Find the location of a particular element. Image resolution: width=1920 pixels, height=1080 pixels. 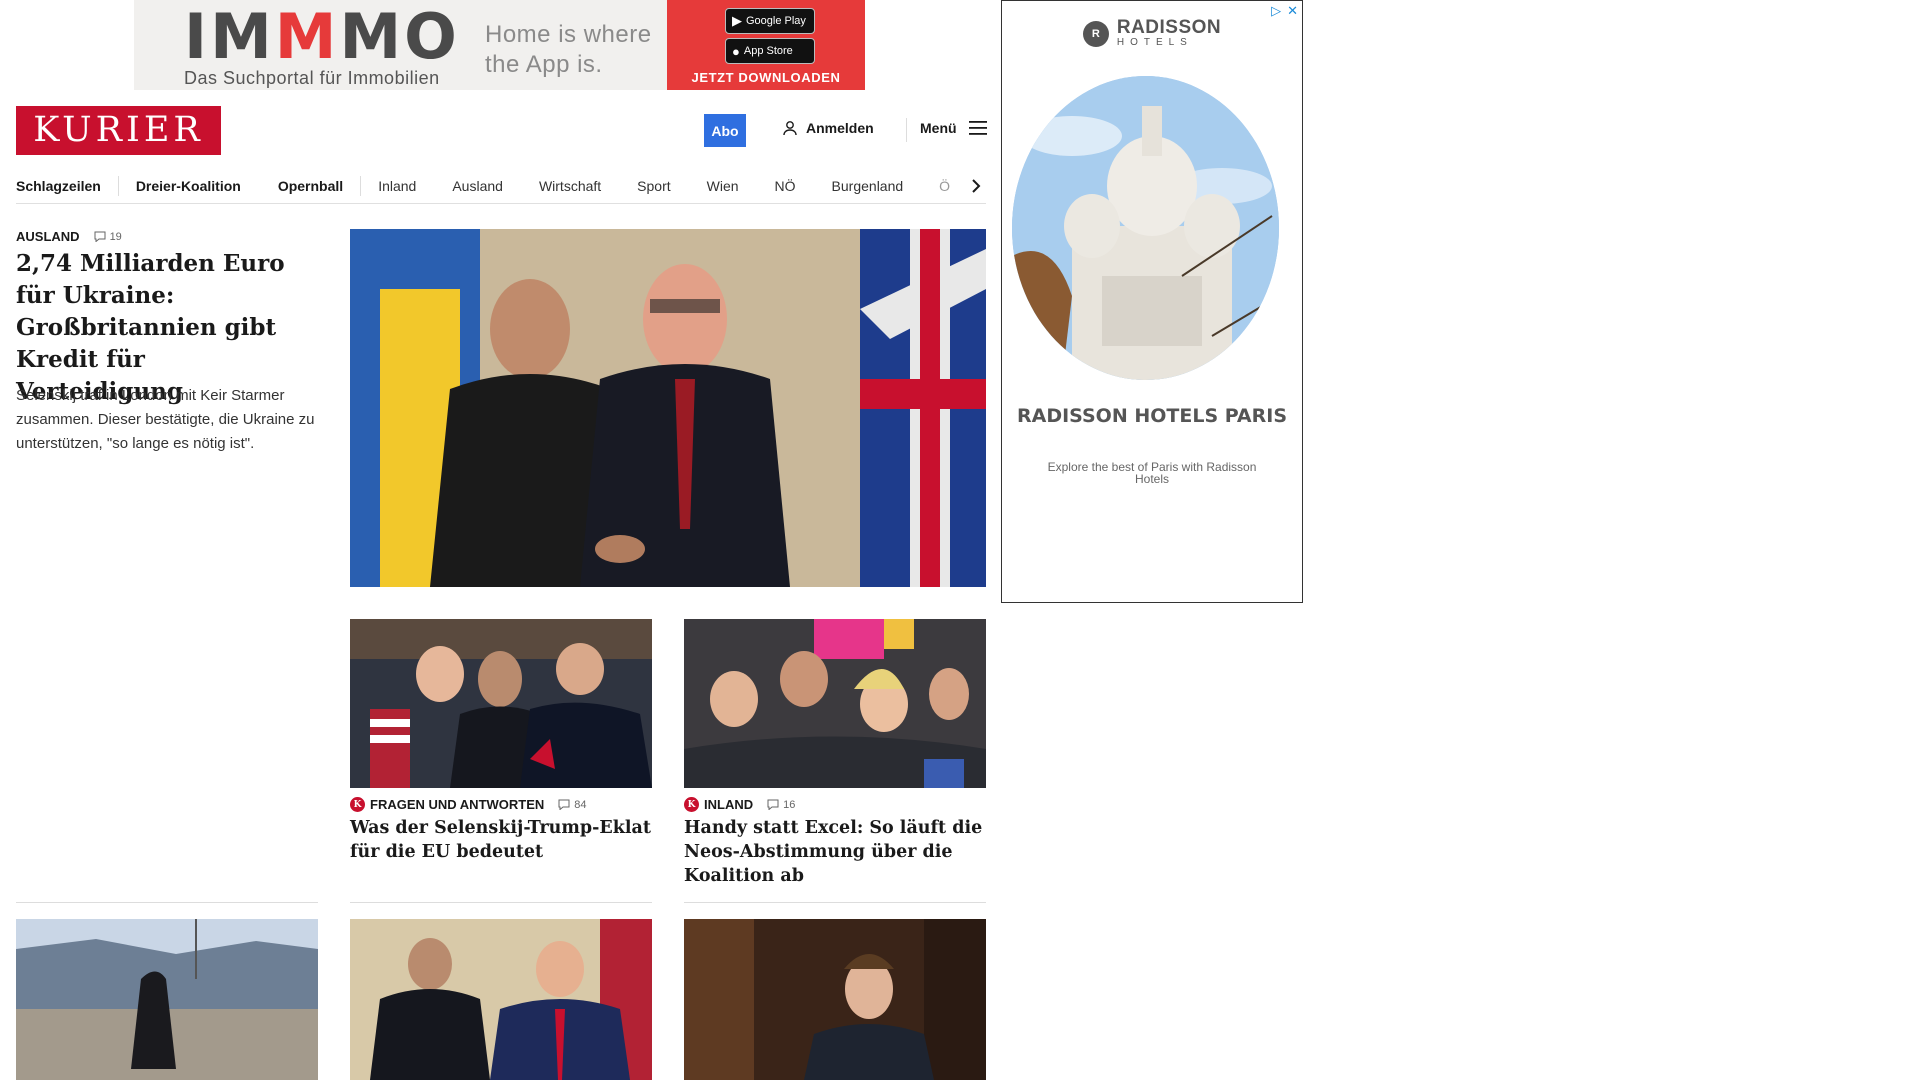

immmo-logo-area: IMMMO Das Suchportal für Immobilien is located at coordinates (301, 45).